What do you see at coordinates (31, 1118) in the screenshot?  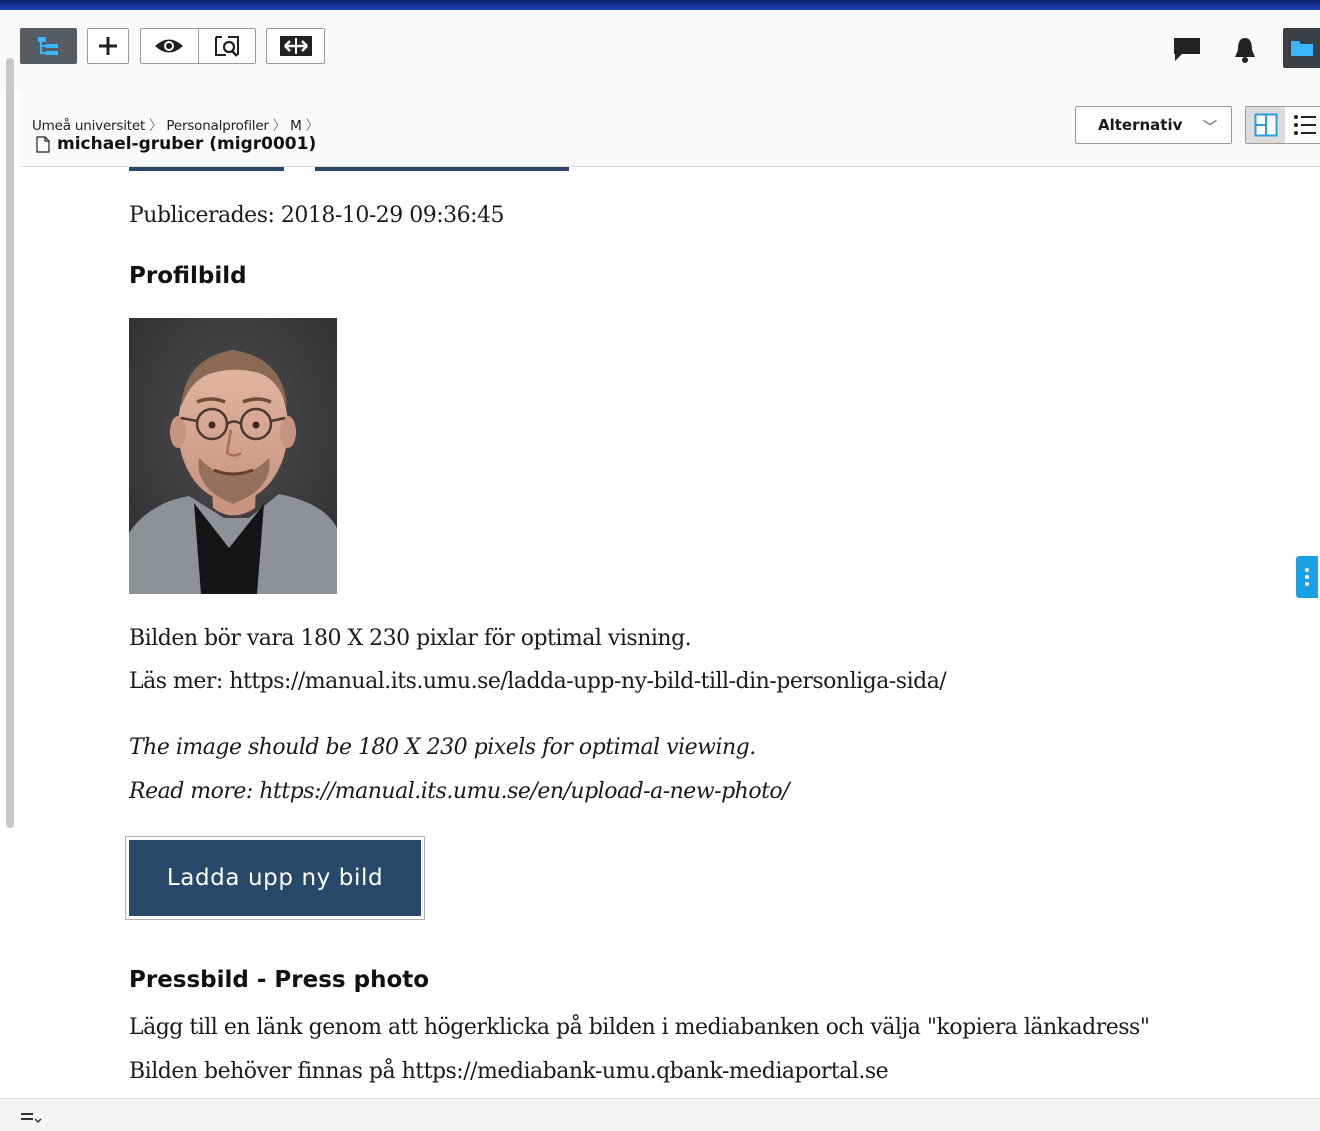 I see `menu-collapse-icon` at bounding box center [31, 1118].